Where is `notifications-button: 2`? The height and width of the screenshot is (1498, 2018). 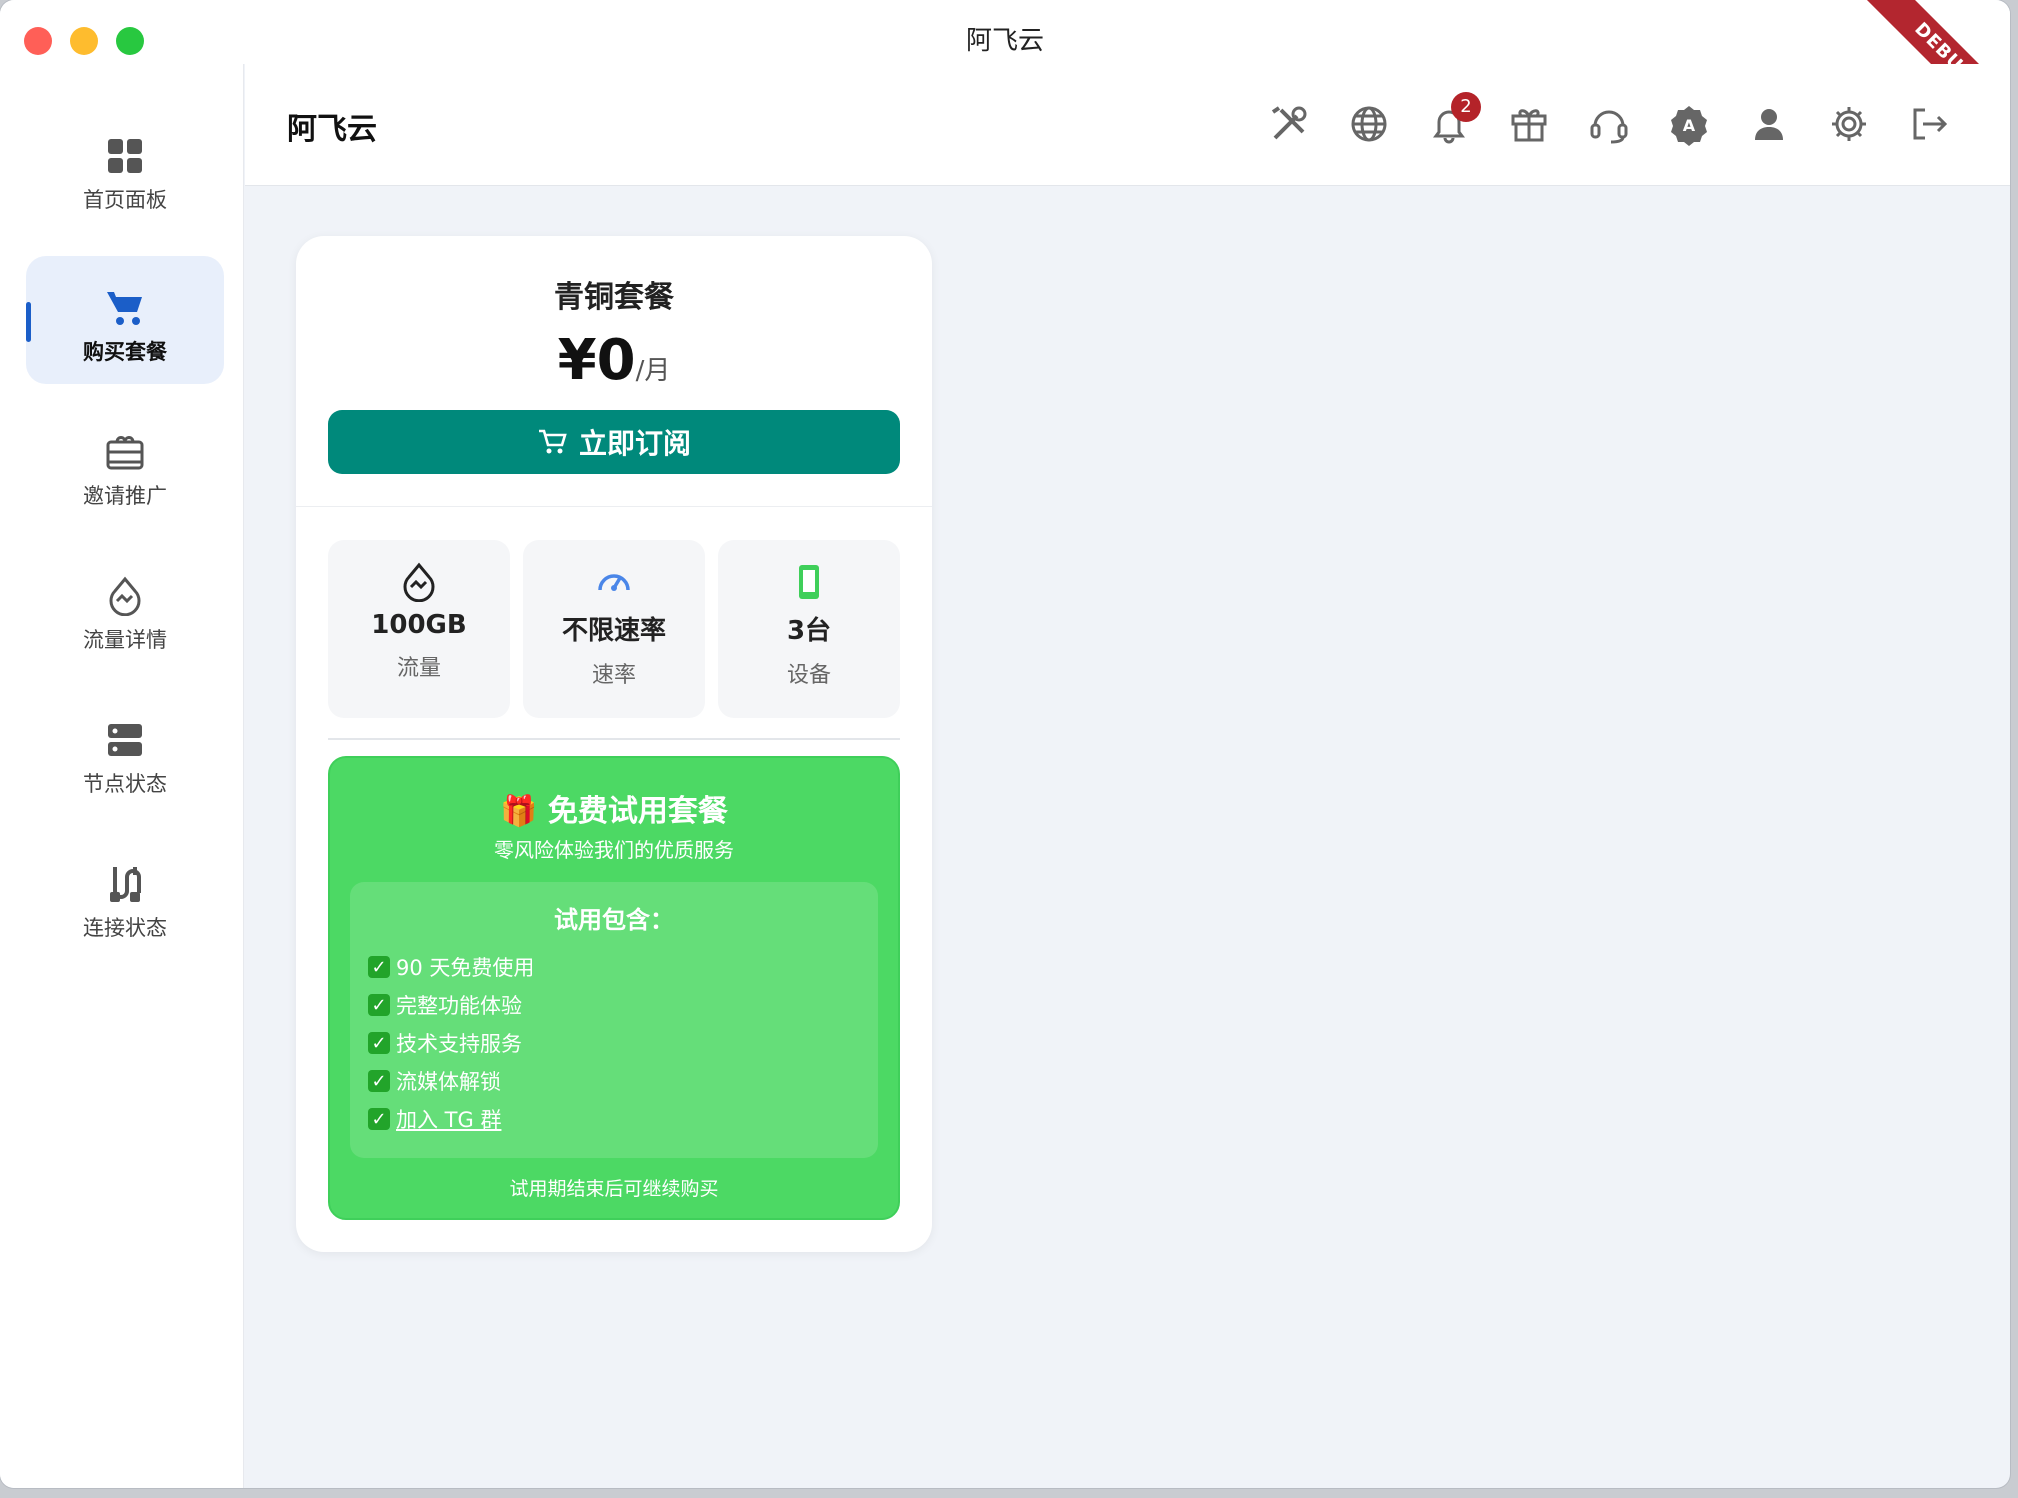 notifications-button: 2 is located at coordinates (1454, 119).